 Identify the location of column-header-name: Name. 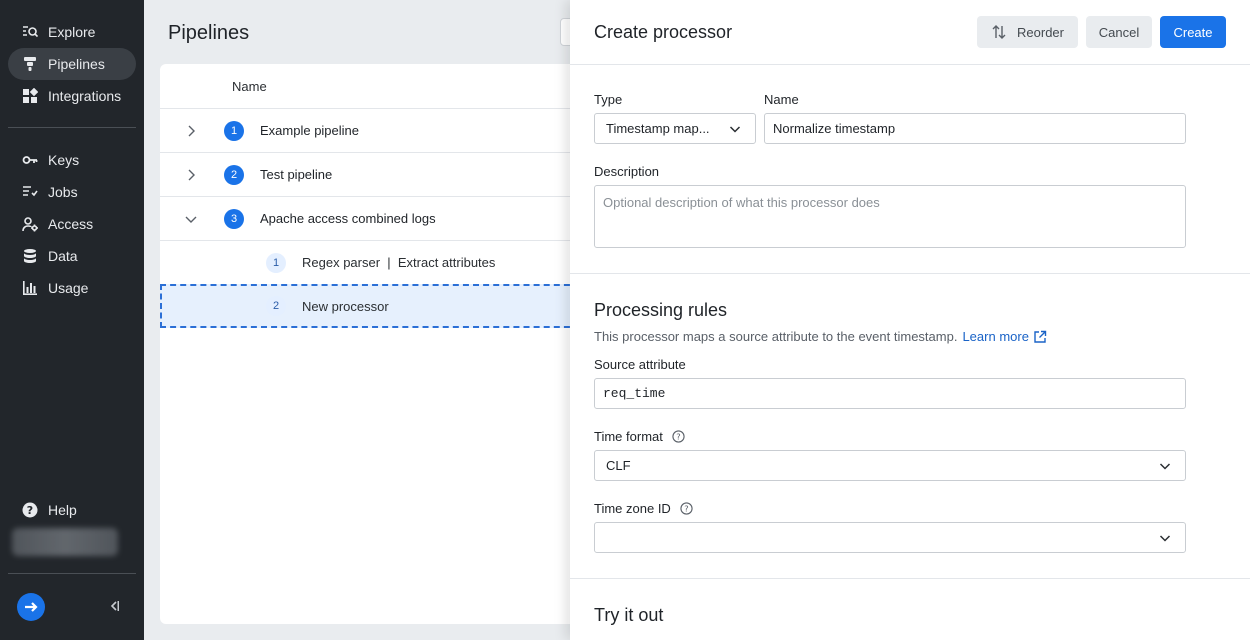
(249, 86).